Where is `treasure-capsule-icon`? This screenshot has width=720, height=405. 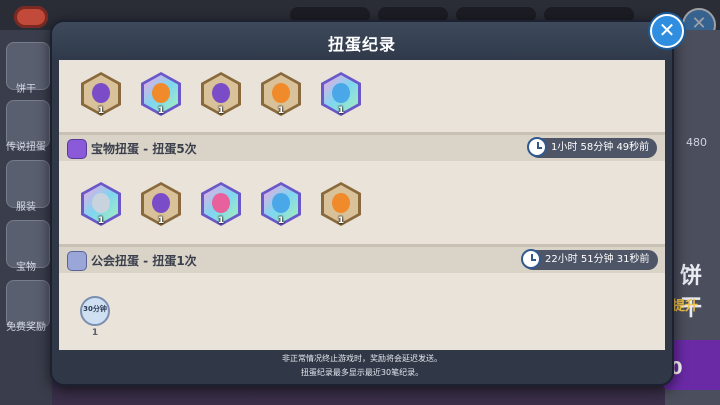
treasure-capsule-icon is located at coordinates (77, 149).